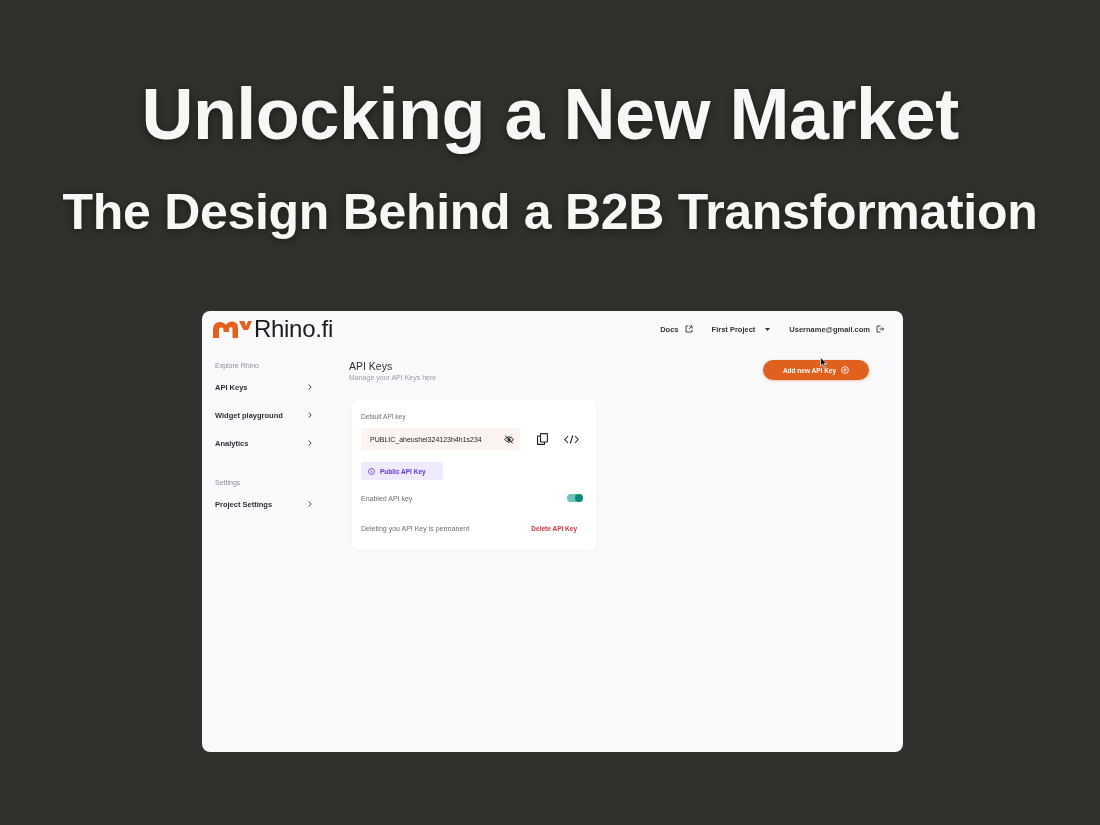 The image size is (1100, 825). What do you see at coordinates (550, 212) in the screenshot?
I see `headline-subtitle: The Design Behind a B2B Transformation` at bounding box center [550, 212].